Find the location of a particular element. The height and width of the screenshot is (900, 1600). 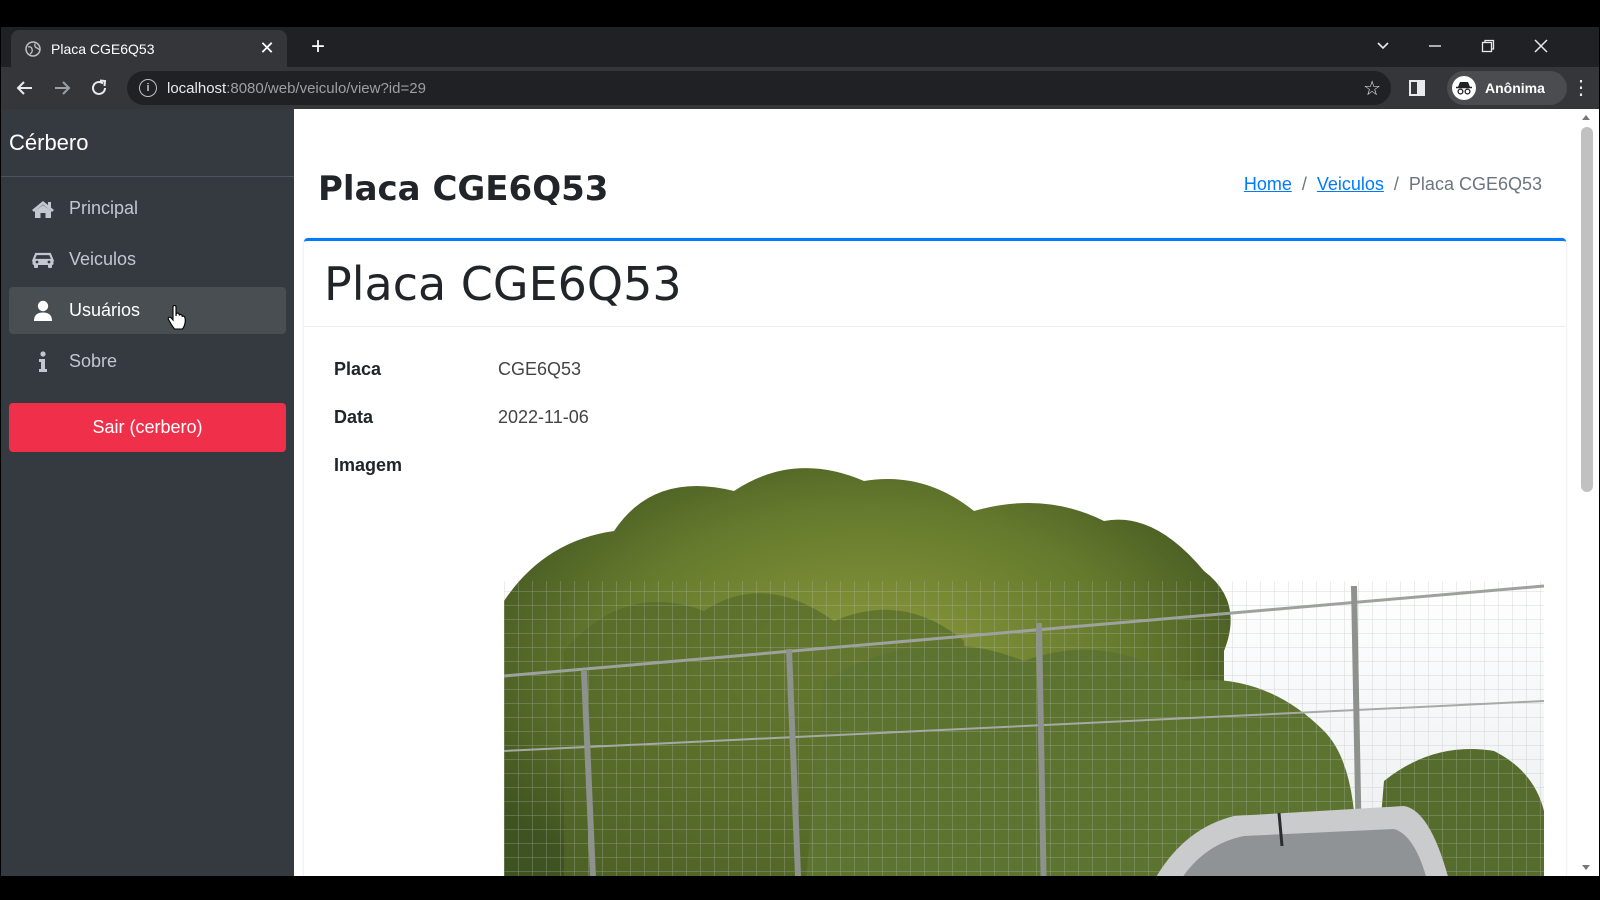

url-host: localhost is located at coordinates (197, 88).